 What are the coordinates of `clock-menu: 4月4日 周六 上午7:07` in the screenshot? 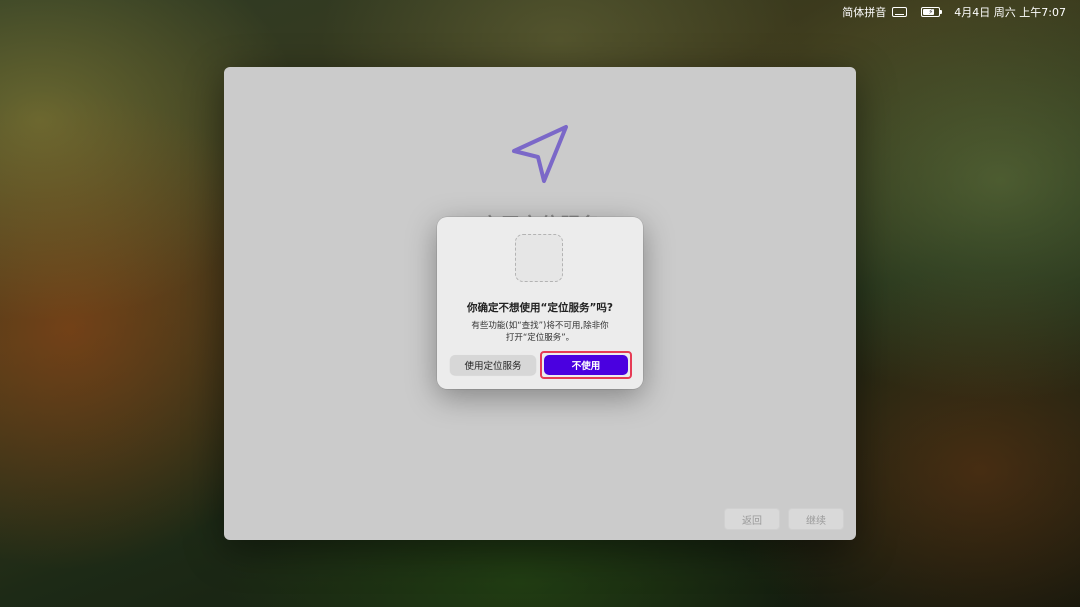 It's located at (1010, 12).